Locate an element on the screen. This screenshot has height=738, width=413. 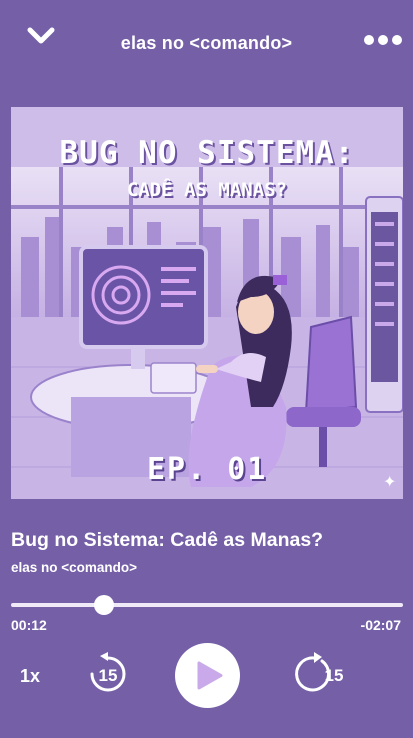
rewind-15-icon: 15 is located at coordinates (108, 672).